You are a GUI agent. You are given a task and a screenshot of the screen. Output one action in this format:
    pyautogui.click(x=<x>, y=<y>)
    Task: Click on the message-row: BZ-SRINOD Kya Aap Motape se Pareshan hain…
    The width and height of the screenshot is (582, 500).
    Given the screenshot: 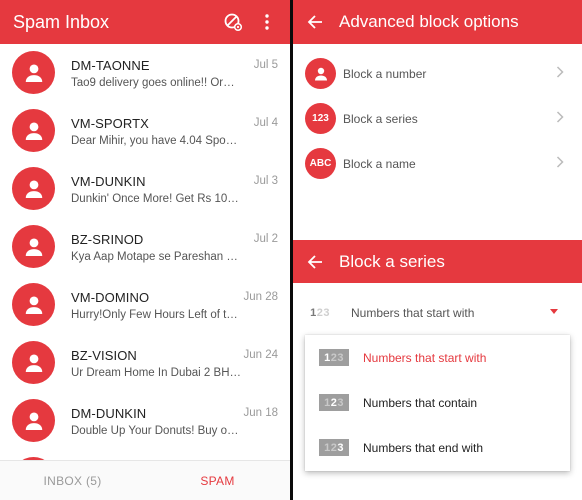 What is the action you would take?
    pyautogui.click(x=145, y=247)
    